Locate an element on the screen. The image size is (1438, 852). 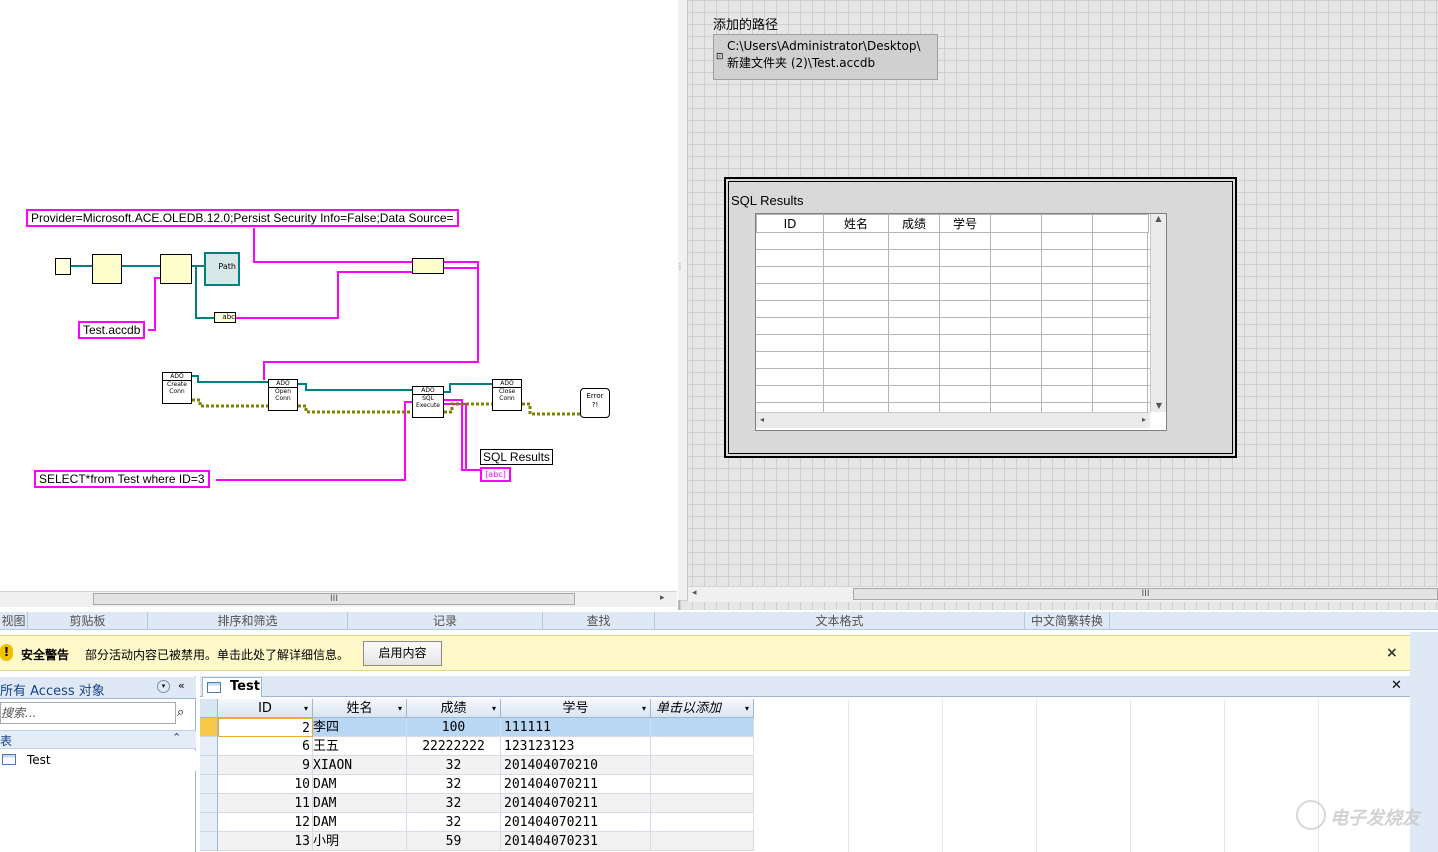
filename-constant: Test.accdb is located at coordinates (112, 330).